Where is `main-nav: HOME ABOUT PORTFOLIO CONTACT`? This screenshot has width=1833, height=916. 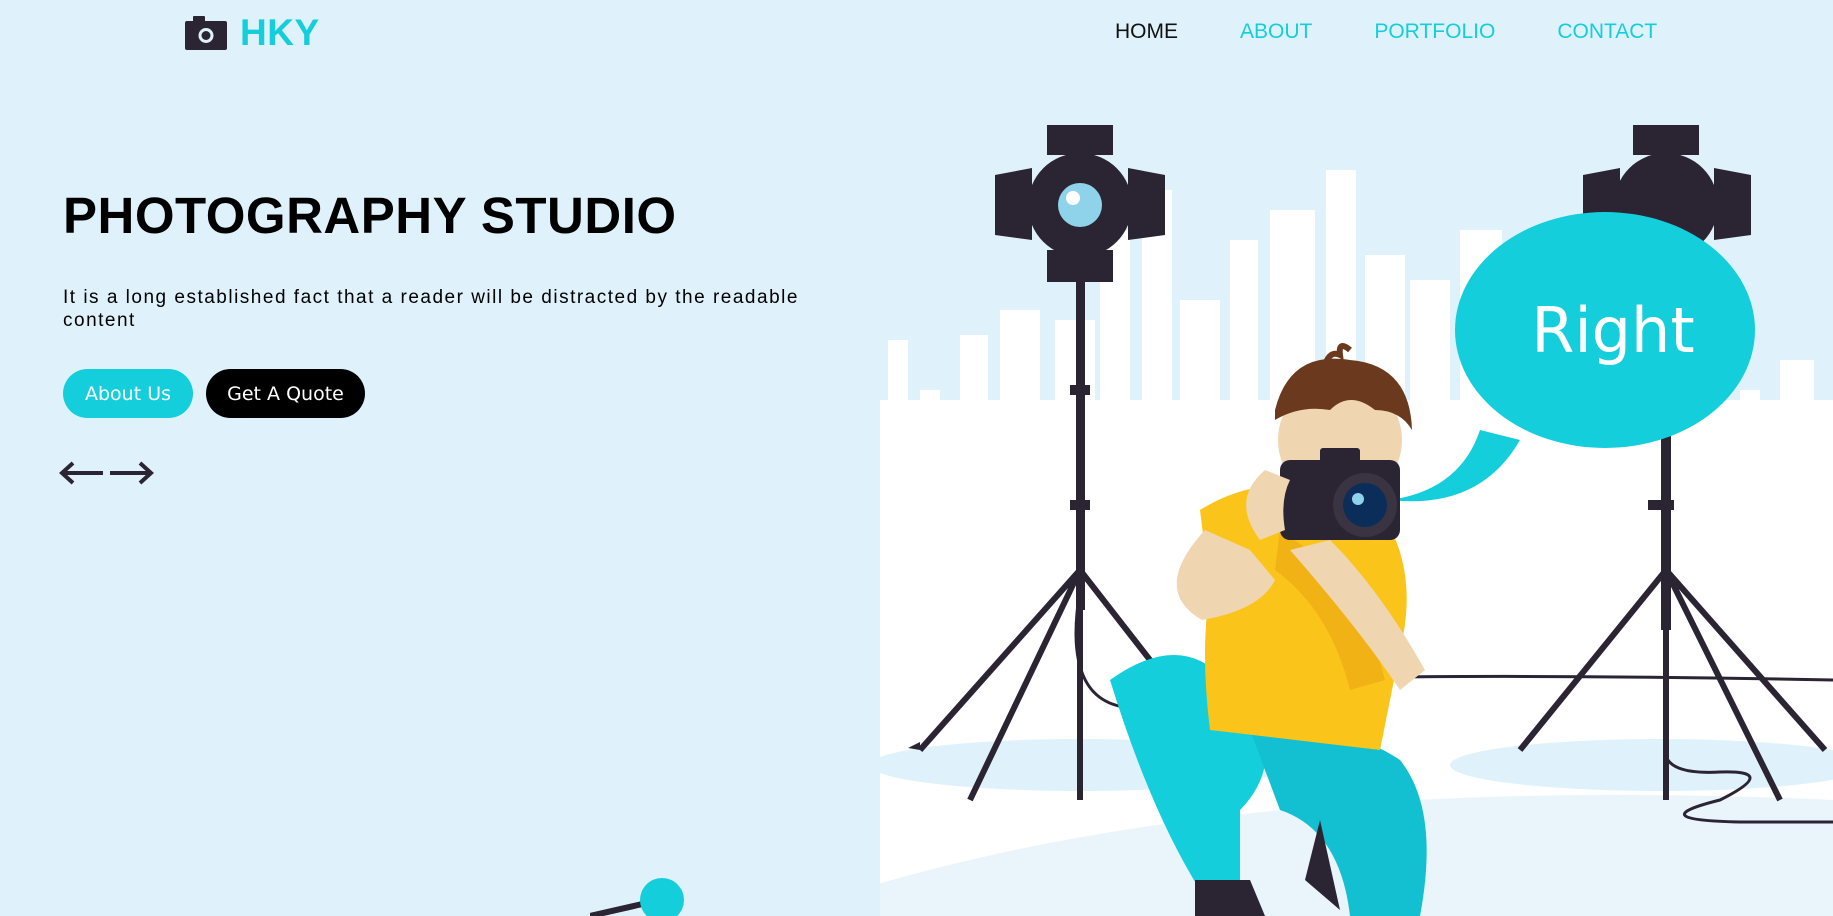
main-nav: HOME ABOUT PORTFOLIO CONTACT is located at coordinates (1417, 32).